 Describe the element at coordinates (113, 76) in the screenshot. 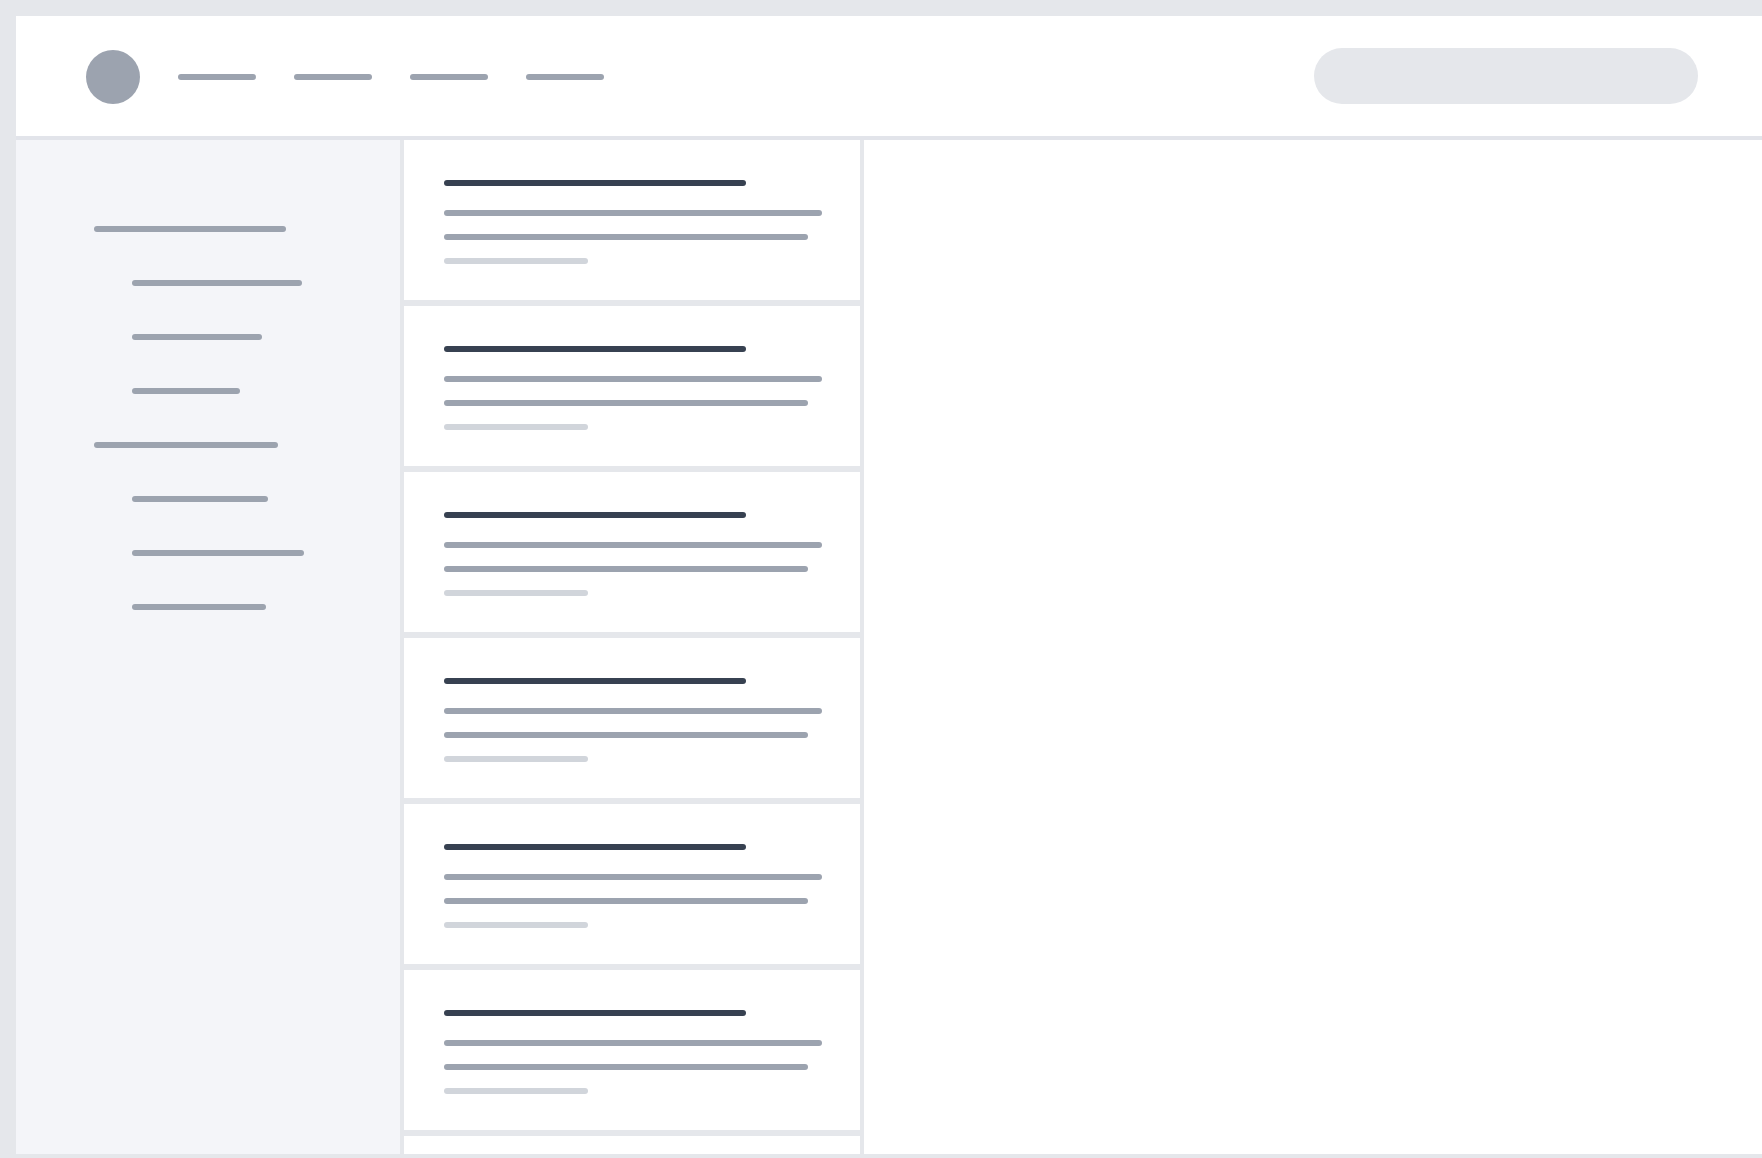

I see `avatar-circle` at that location.